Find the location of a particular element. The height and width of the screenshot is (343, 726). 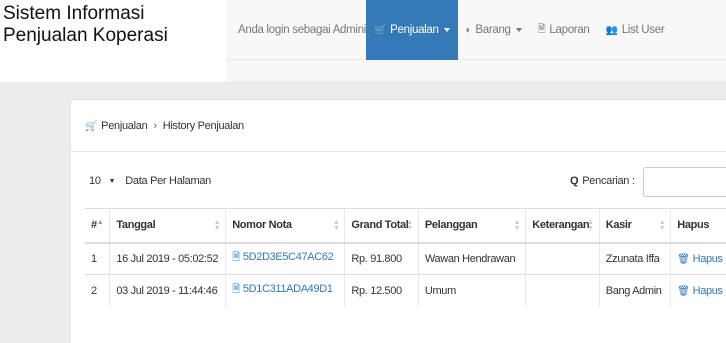

cell-pelanggan: Wawan Hendrawan is located at coordinates (472, 258).